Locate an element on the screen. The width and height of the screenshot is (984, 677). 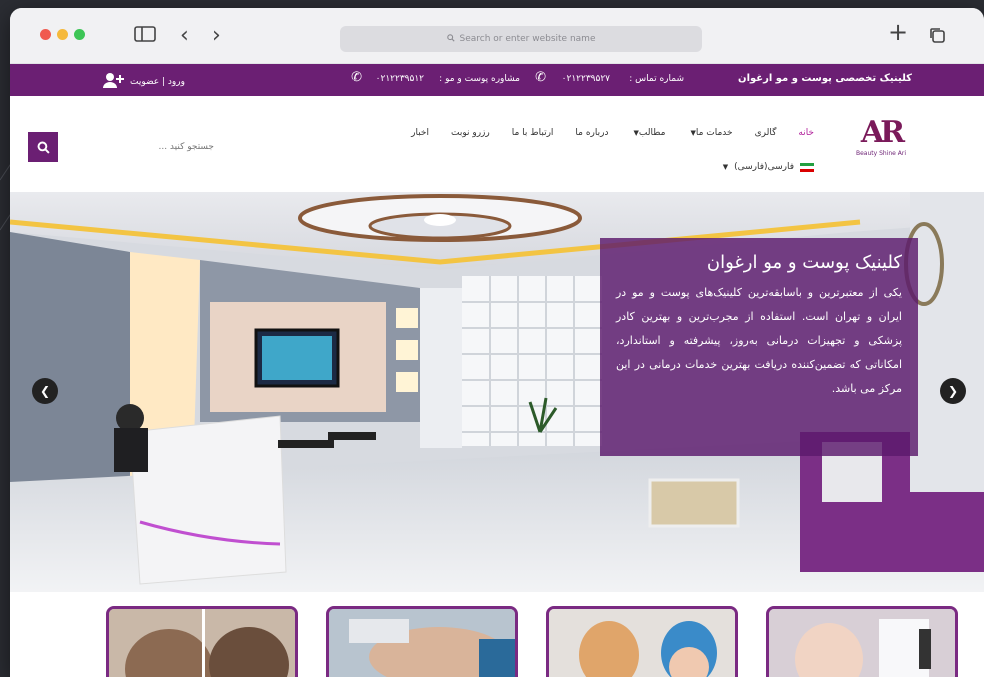
skin-treatment-image is located at coordinates (422, 643).